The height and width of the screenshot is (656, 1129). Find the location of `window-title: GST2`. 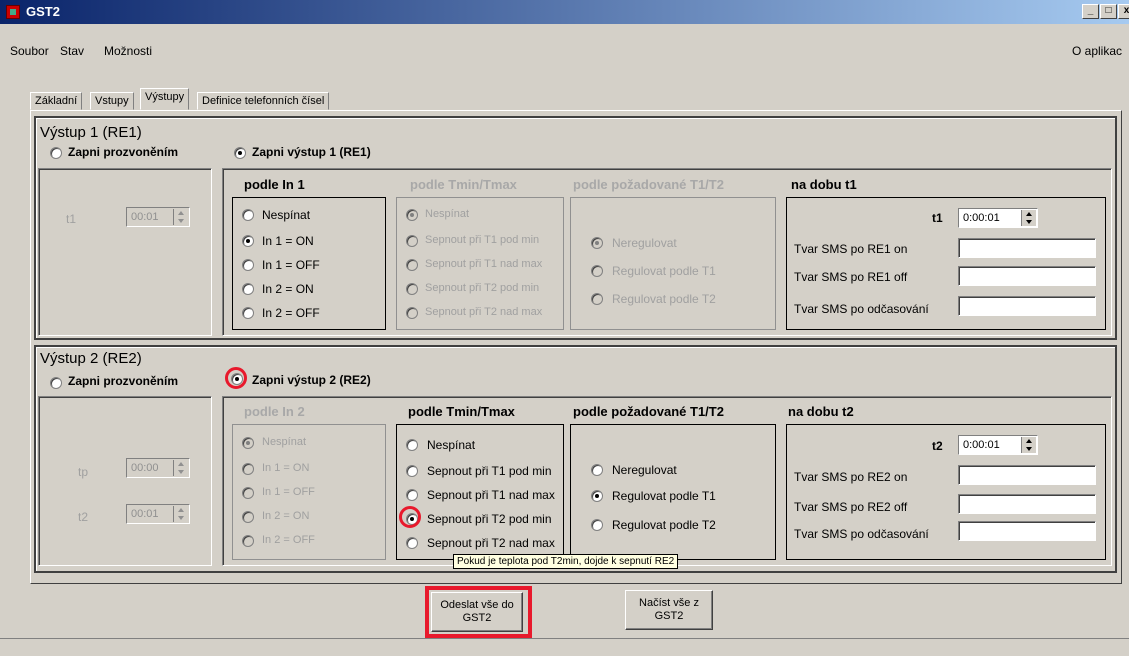

window-title: GST2 is located at coordinates (43, 11).